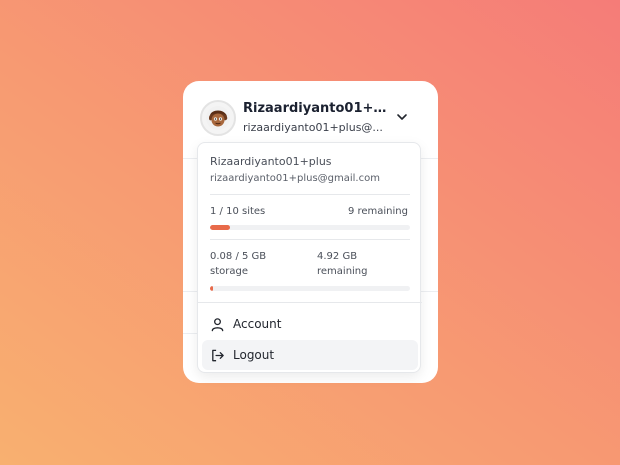  Describe the element at coordinates (377, 211) in the screenshot. I see `sites-remaining-label: 9 remaining` at that location.